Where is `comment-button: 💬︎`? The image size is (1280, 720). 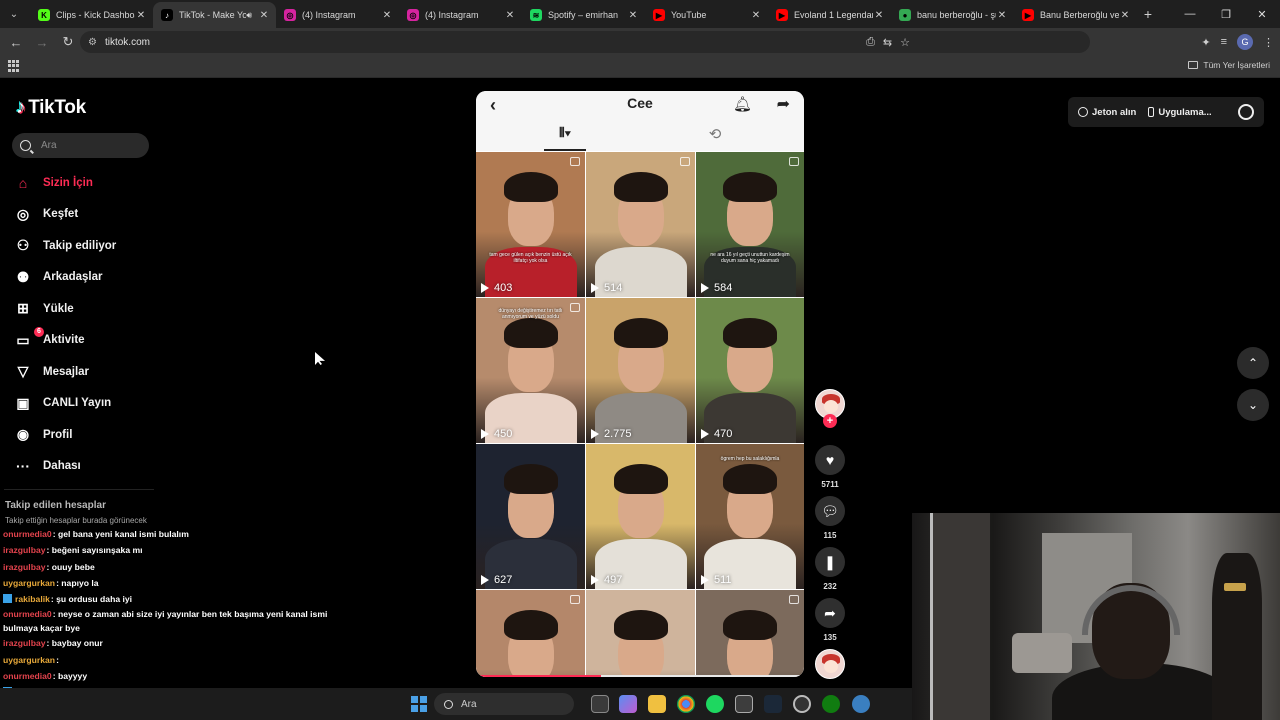
comment-button: 💬︎ is located at coordinates (830, 511).